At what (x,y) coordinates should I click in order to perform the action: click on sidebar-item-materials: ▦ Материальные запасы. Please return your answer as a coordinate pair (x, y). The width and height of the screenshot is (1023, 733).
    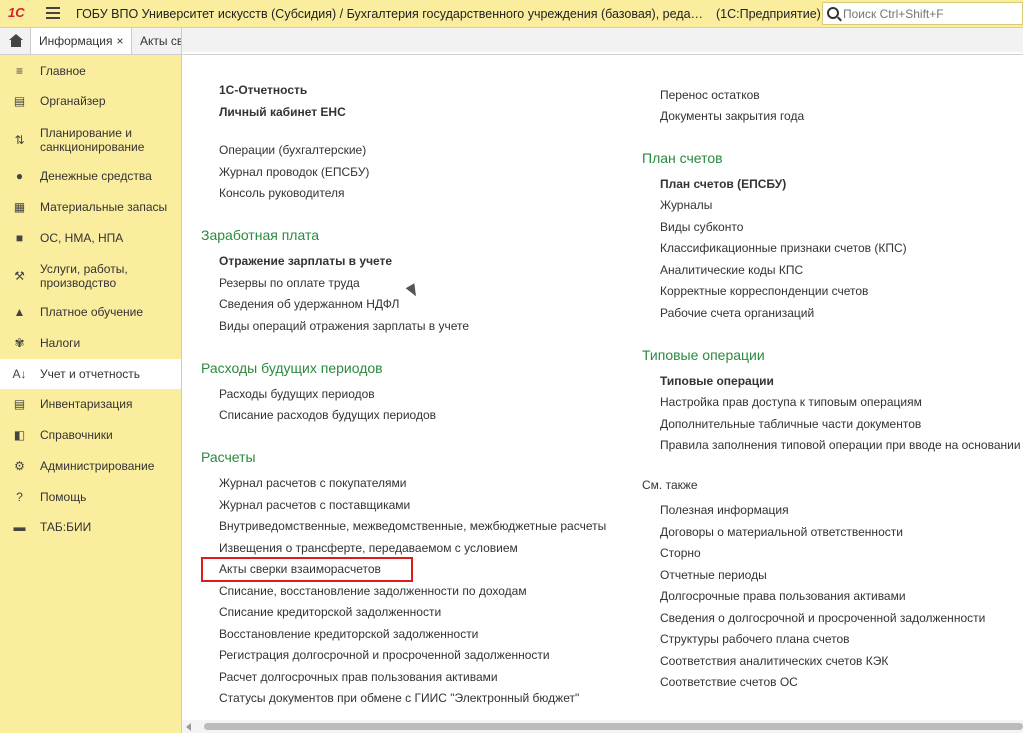
    Looking at the image, I should click on (90, 207).